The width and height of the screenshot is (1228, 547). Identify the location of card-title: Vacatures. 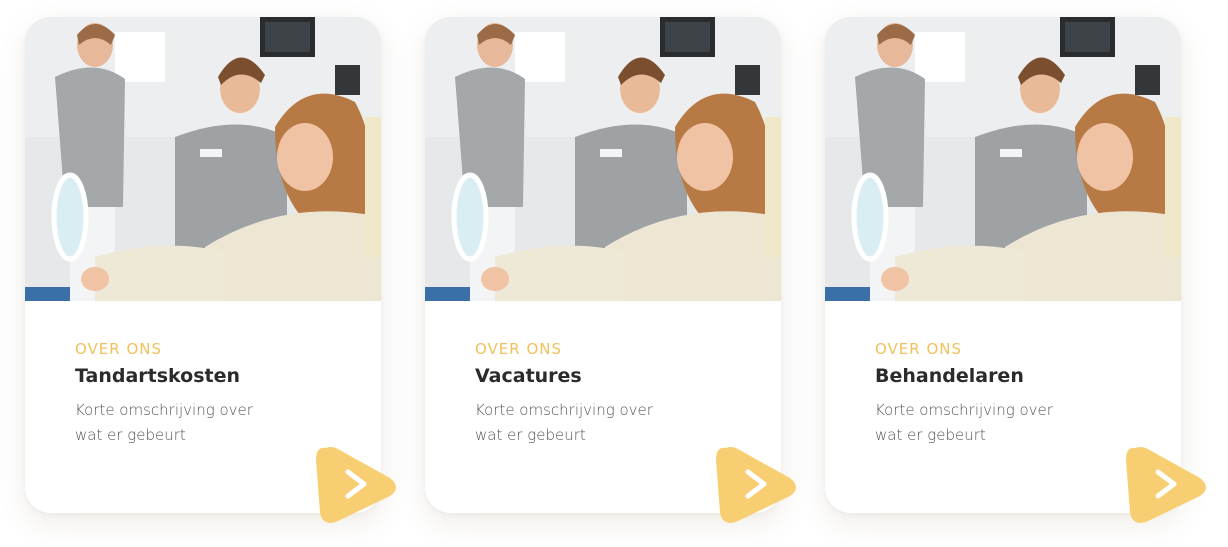
(528, 376).